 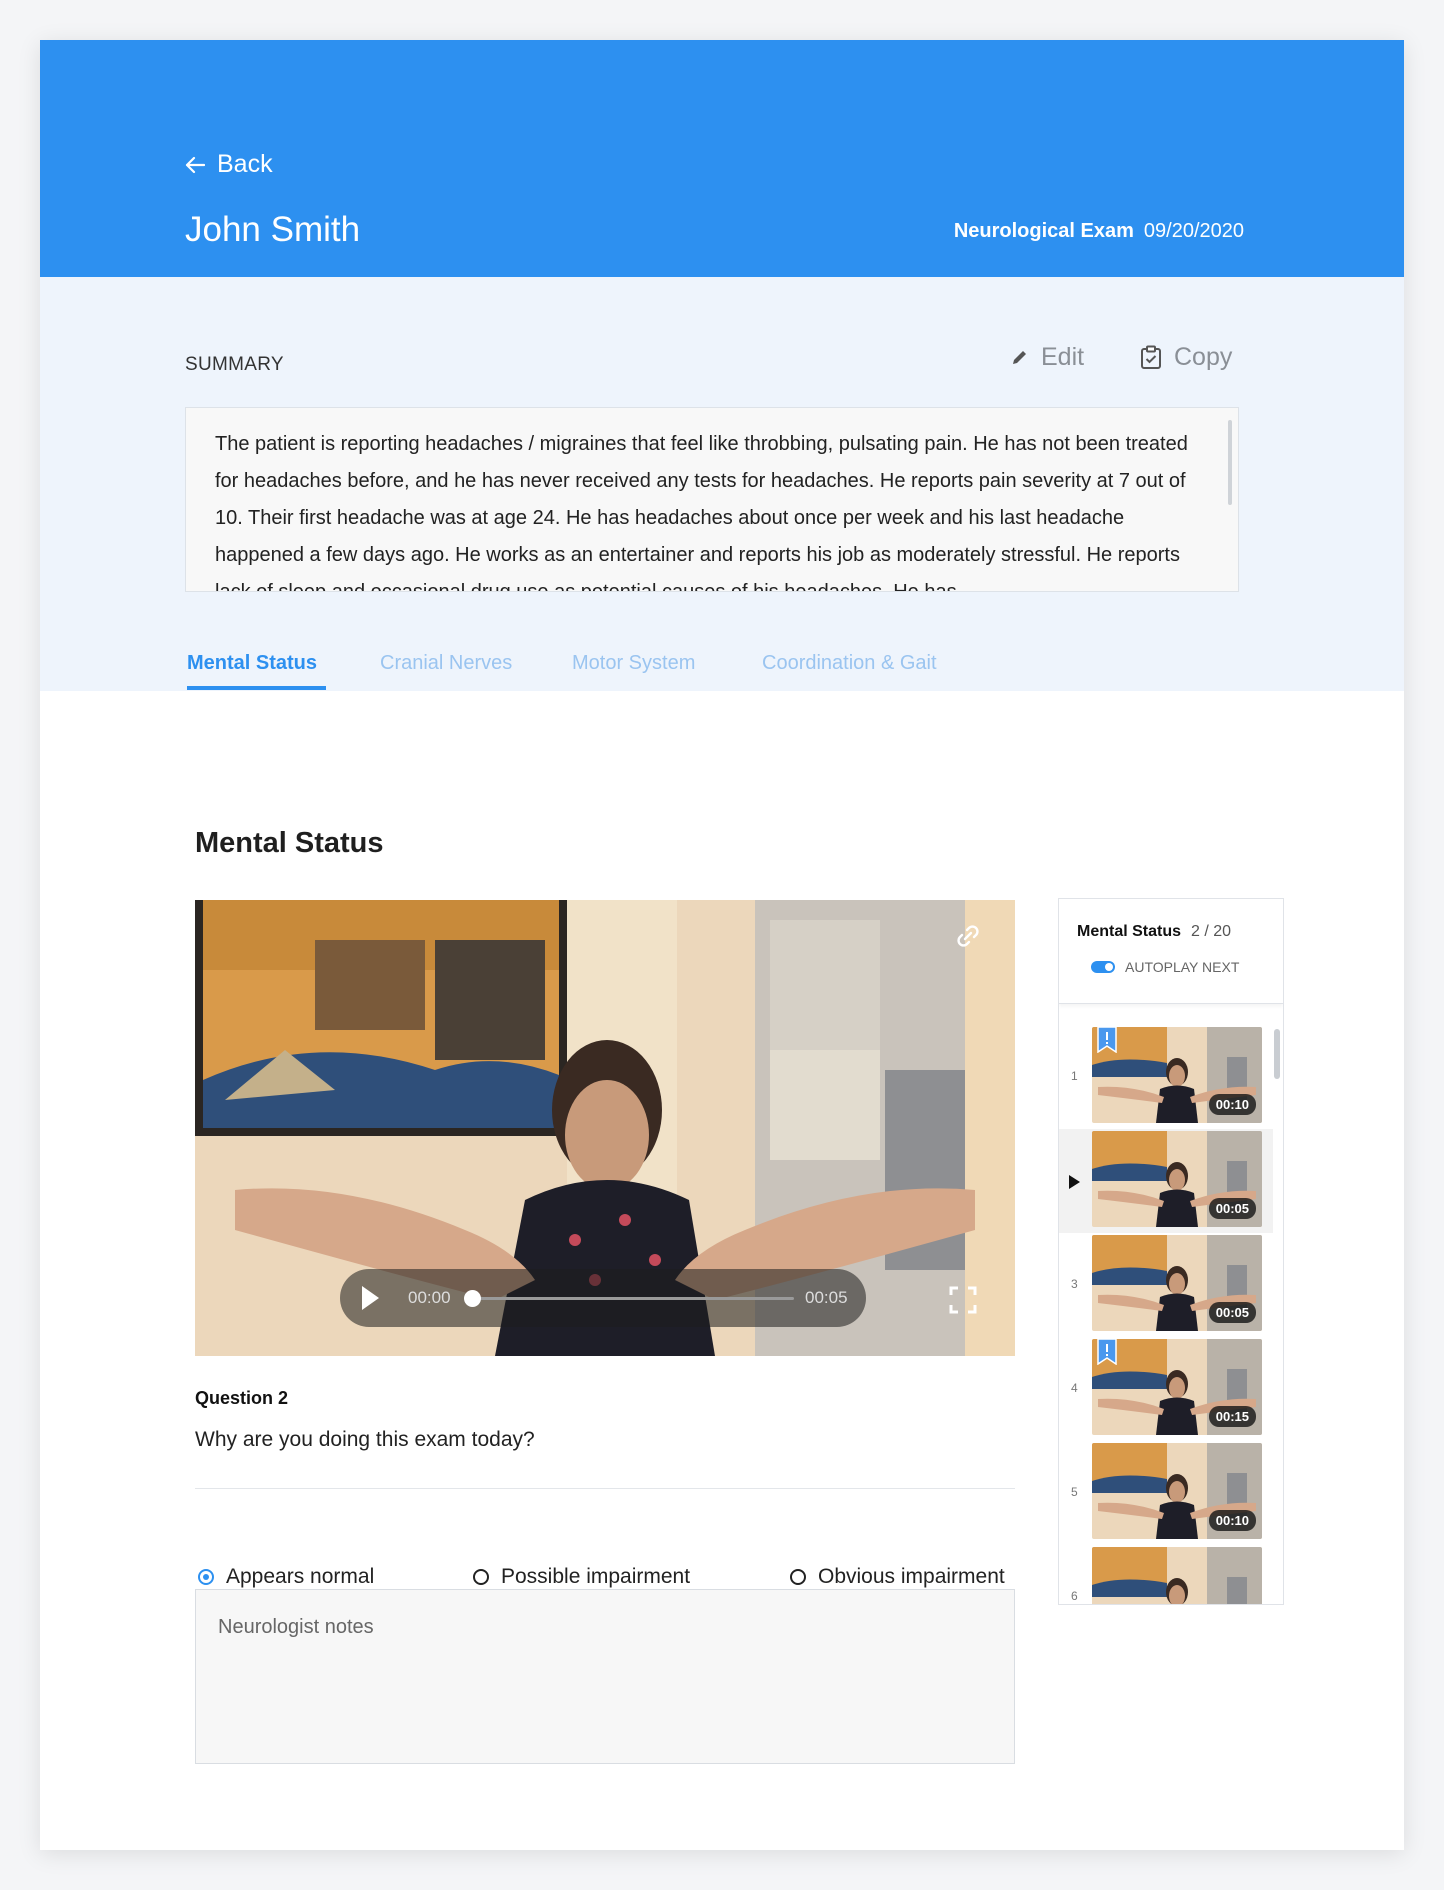 What do you see at coordinates (1074, 1182) in the screenshot?
I see `now-playing-icon` at bounding box center [1074, 1182].